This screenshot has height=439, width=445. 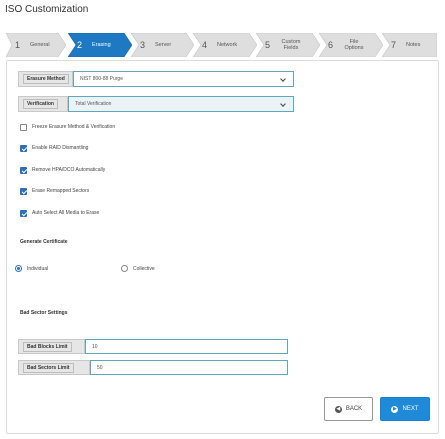 What do you see at coordinates (44, 313) in the screenshot?
I see `bad-sector-heading: Bad Sector Settings` at bounding box center [44, 313].